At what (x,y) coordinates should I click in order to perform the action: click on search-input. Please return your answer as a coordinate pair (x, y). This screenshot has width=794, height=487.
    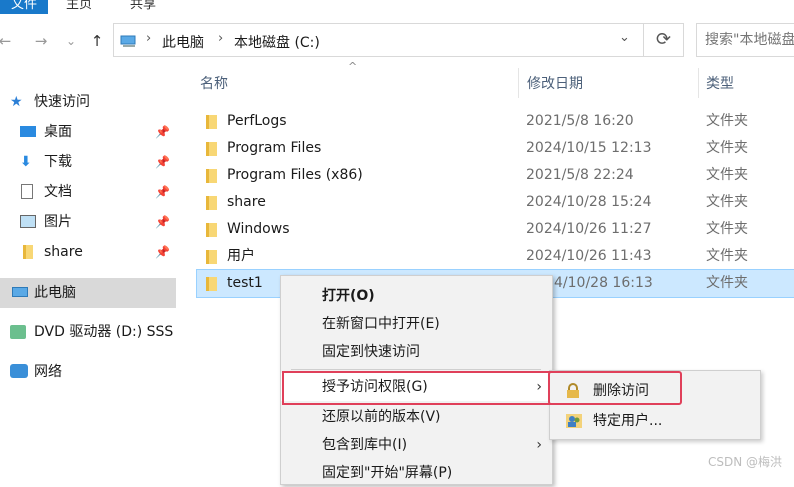
    Looking at the image, I should click on (745, 40).